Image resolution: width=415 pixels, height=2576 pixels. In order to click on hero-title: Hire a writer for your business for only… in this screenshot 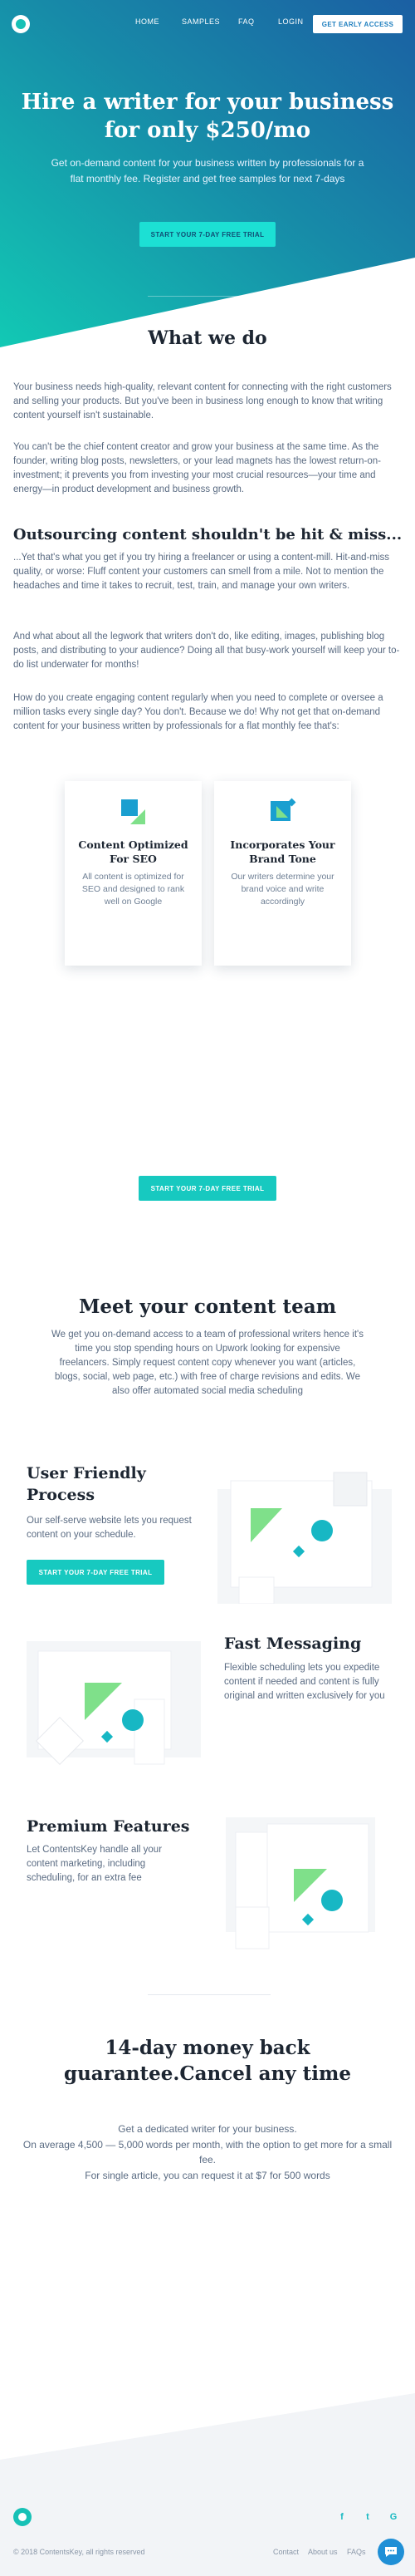, I will do `click(207, 116)`.